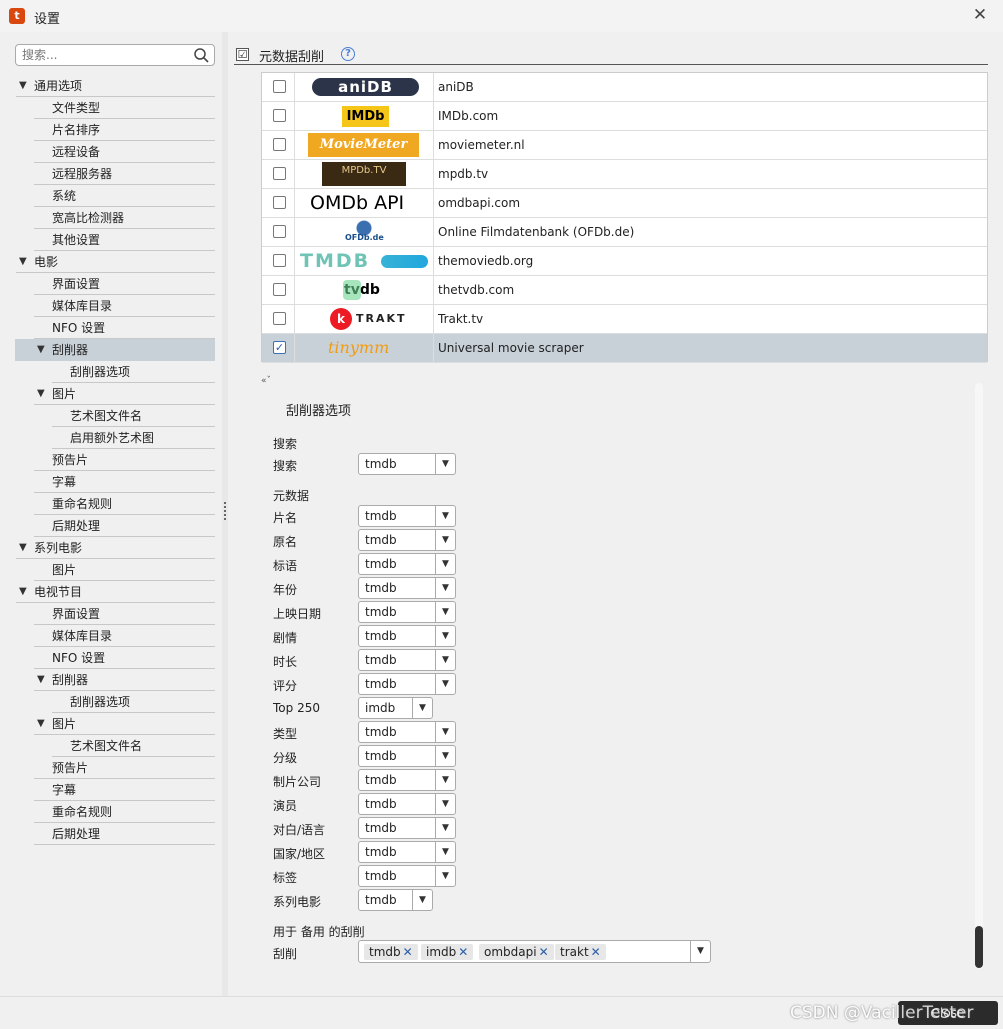 This screenshot has height=1029, width=1003. I want to click on close-icon: ✕, so click(980, 16).